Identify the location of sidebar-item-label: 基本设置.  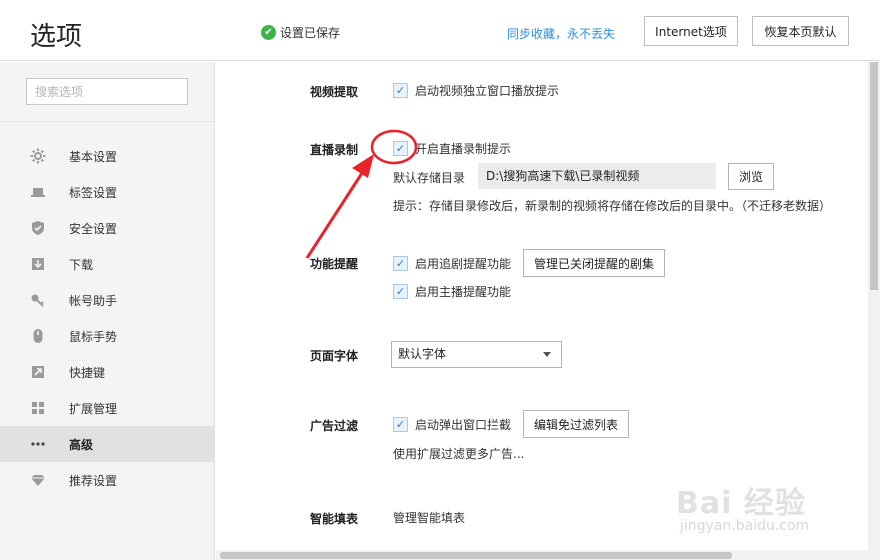
(93, 156).